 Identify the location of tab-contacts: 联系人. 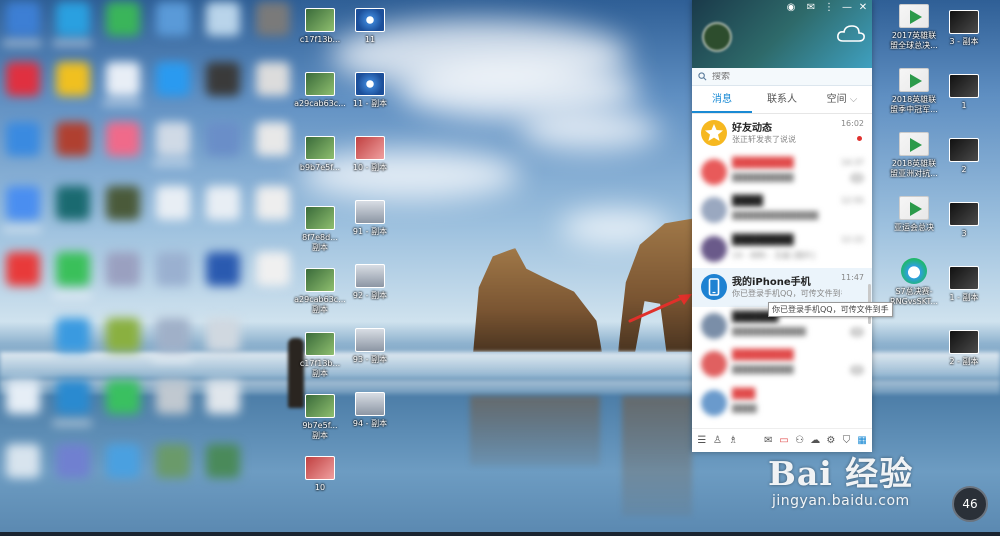
(782, 99).